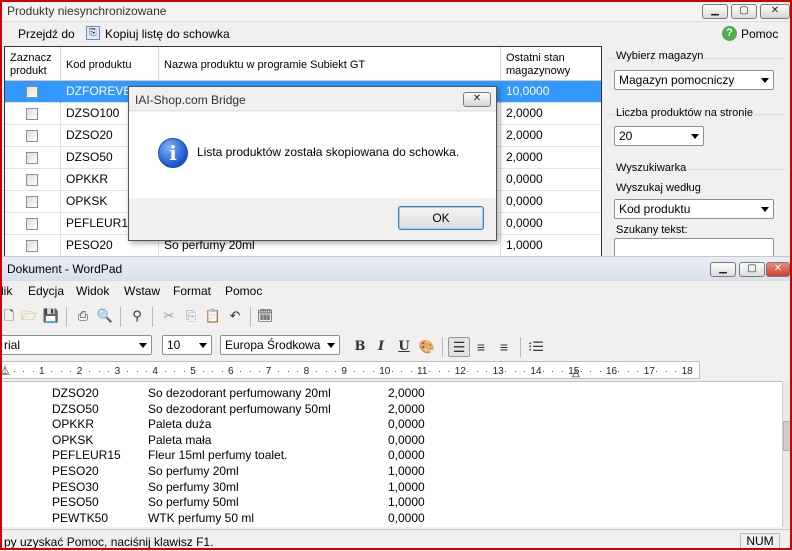  I want to click on save-icon: 💾, so click(51, 316).